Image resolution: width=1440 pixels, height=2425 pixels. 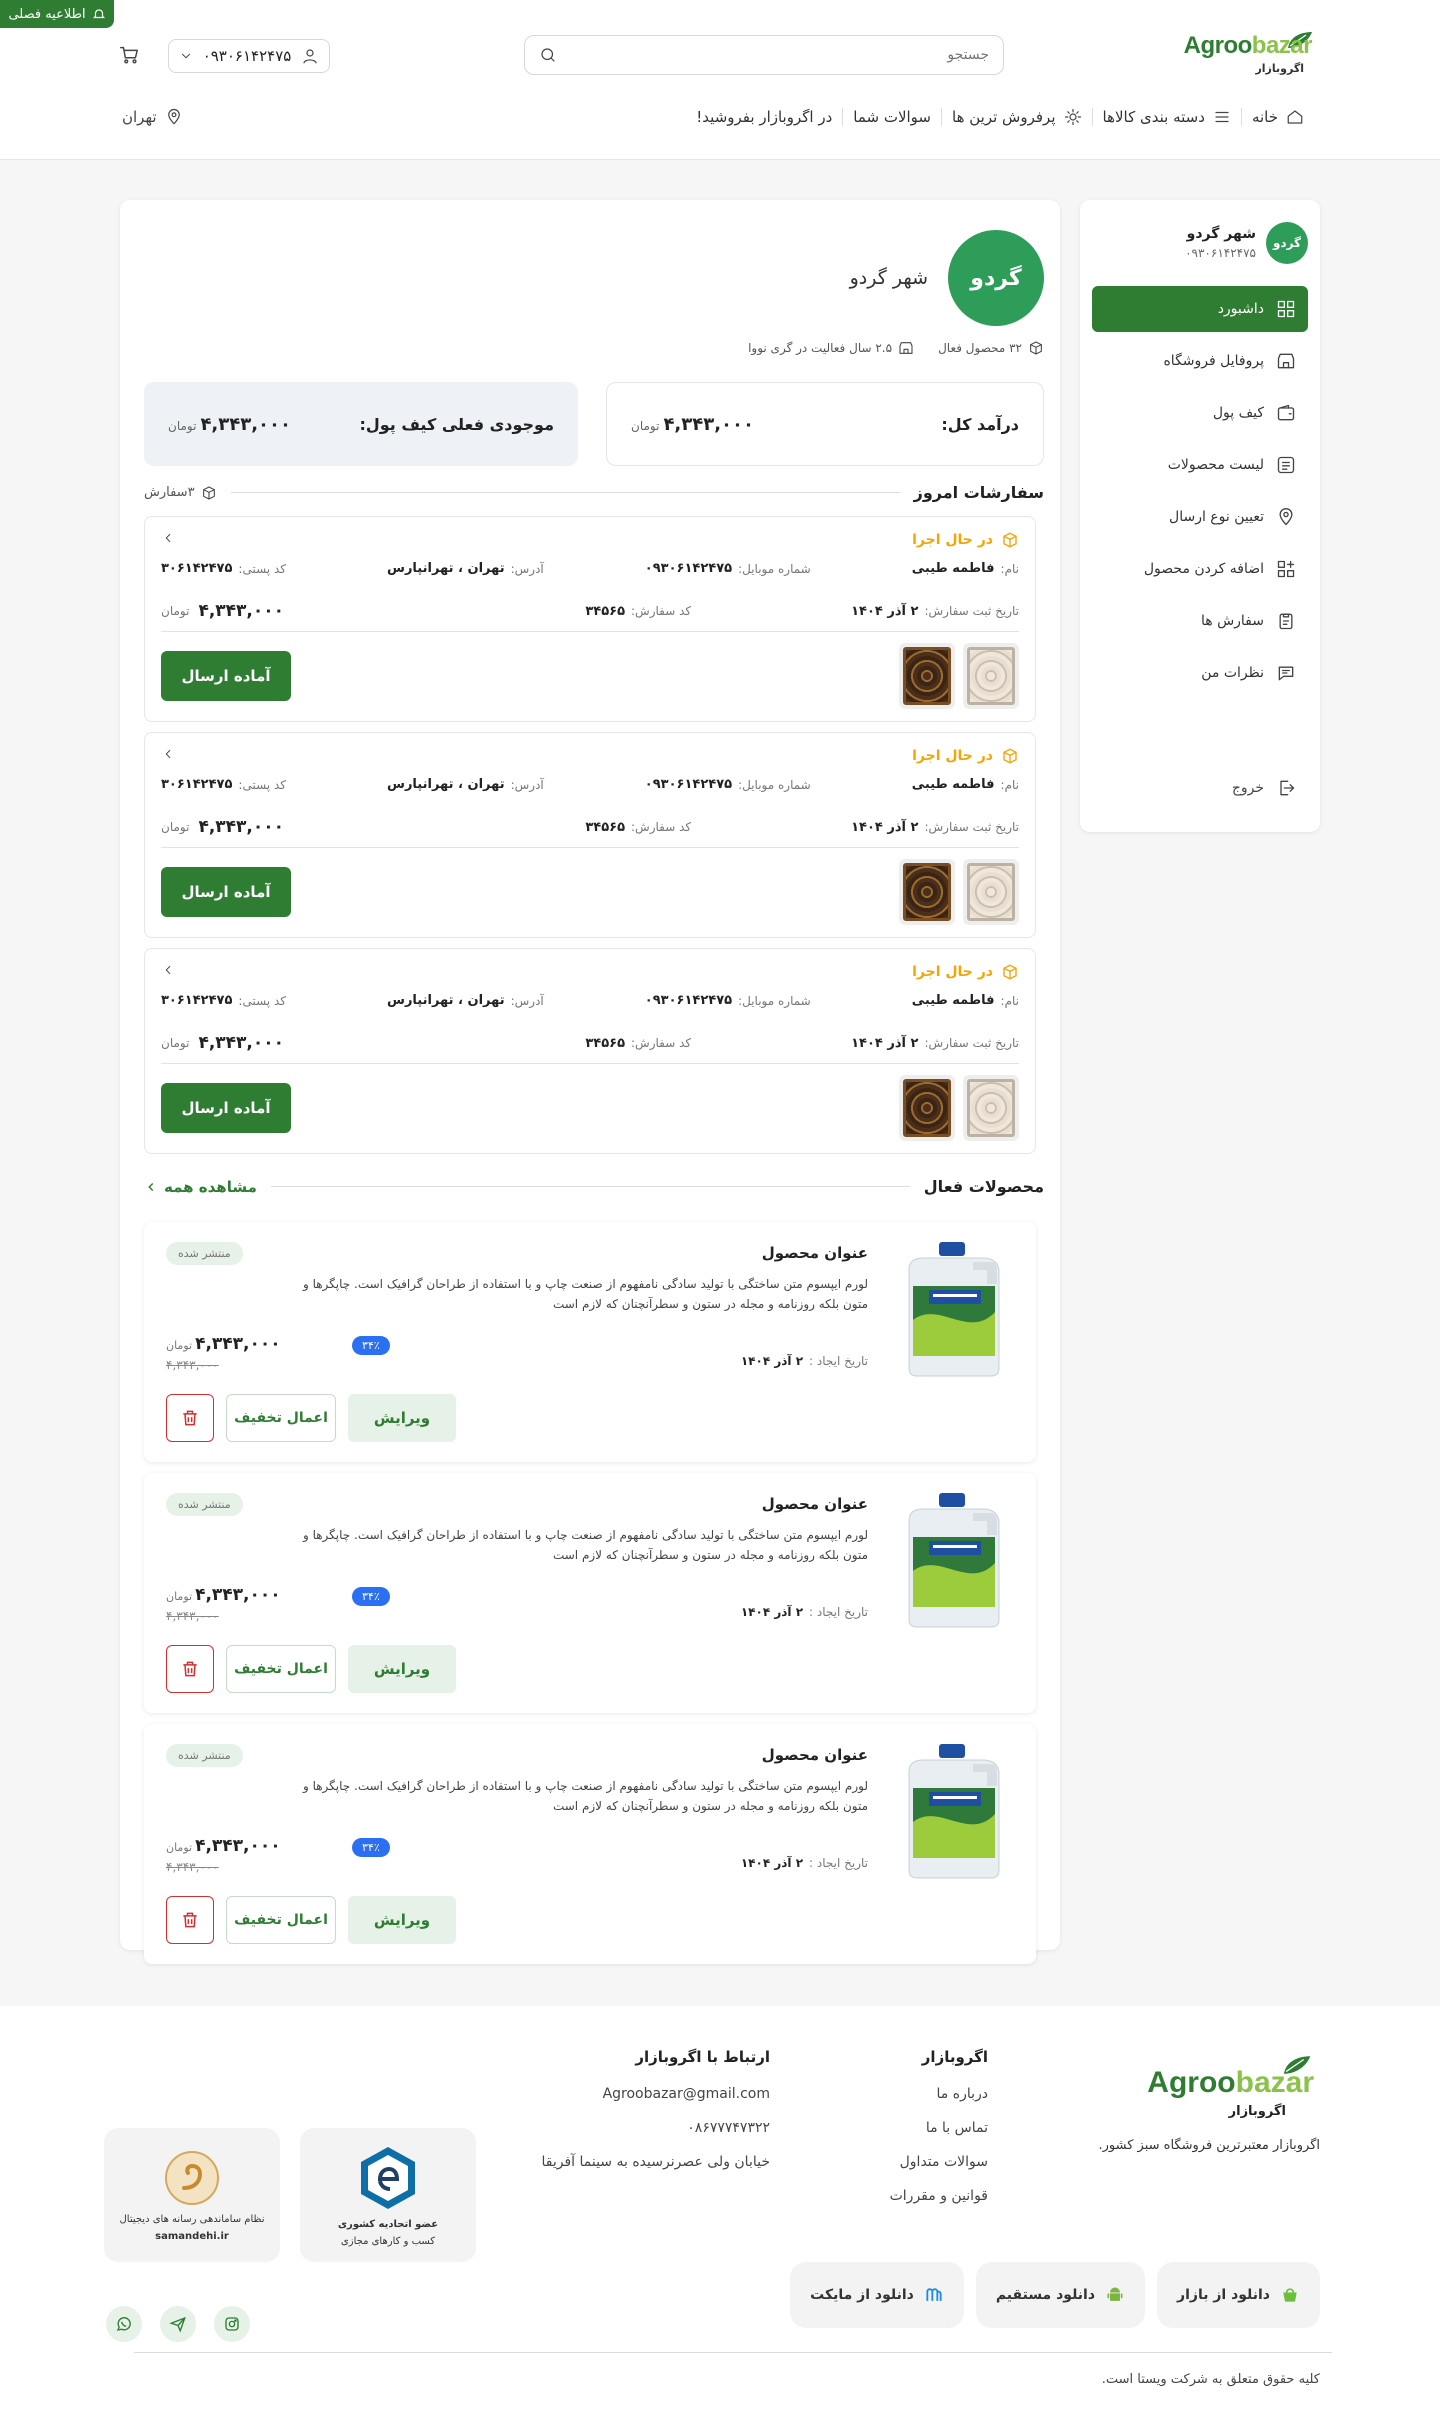 What do you see at coordinates (991, 348) in the screenshot?
I see `active-products: ۳۲ محصول فعال` at bounding box center [991, 348].